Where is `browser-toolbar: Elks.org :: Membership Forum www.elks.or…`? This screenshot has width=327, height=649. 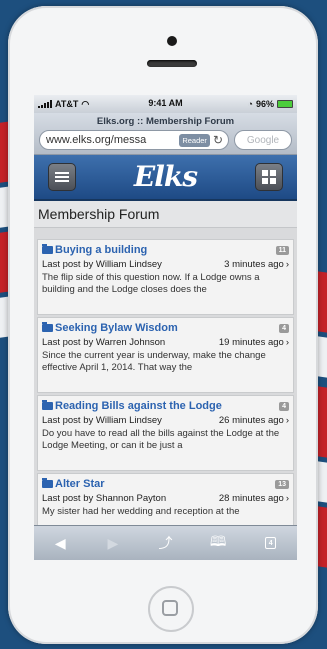
browser-toolbar: Elks.org :: Membership Forum www.elks.or… is located at coordinates (165, 134).